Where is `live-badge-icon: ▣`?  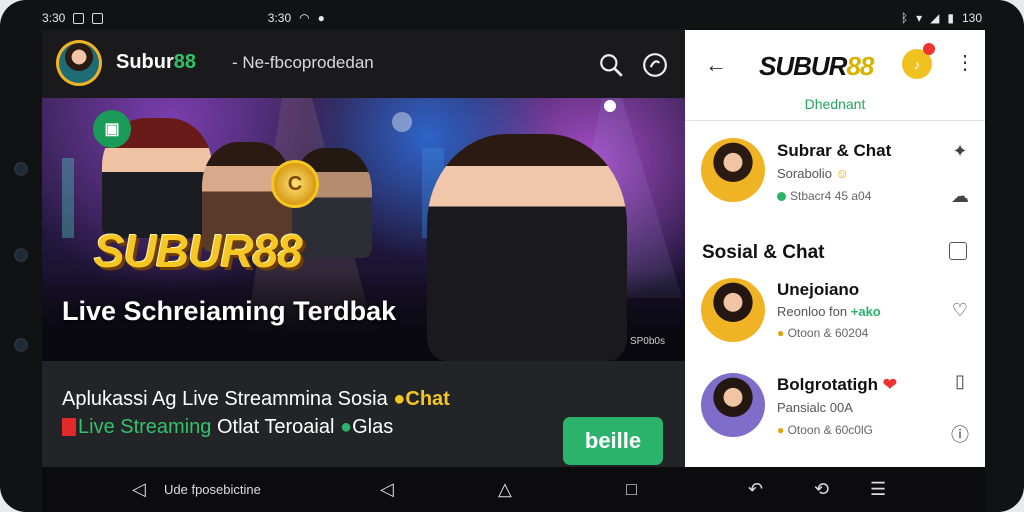
live-badge-icon: ▣ is located at coordinates (112, 129).